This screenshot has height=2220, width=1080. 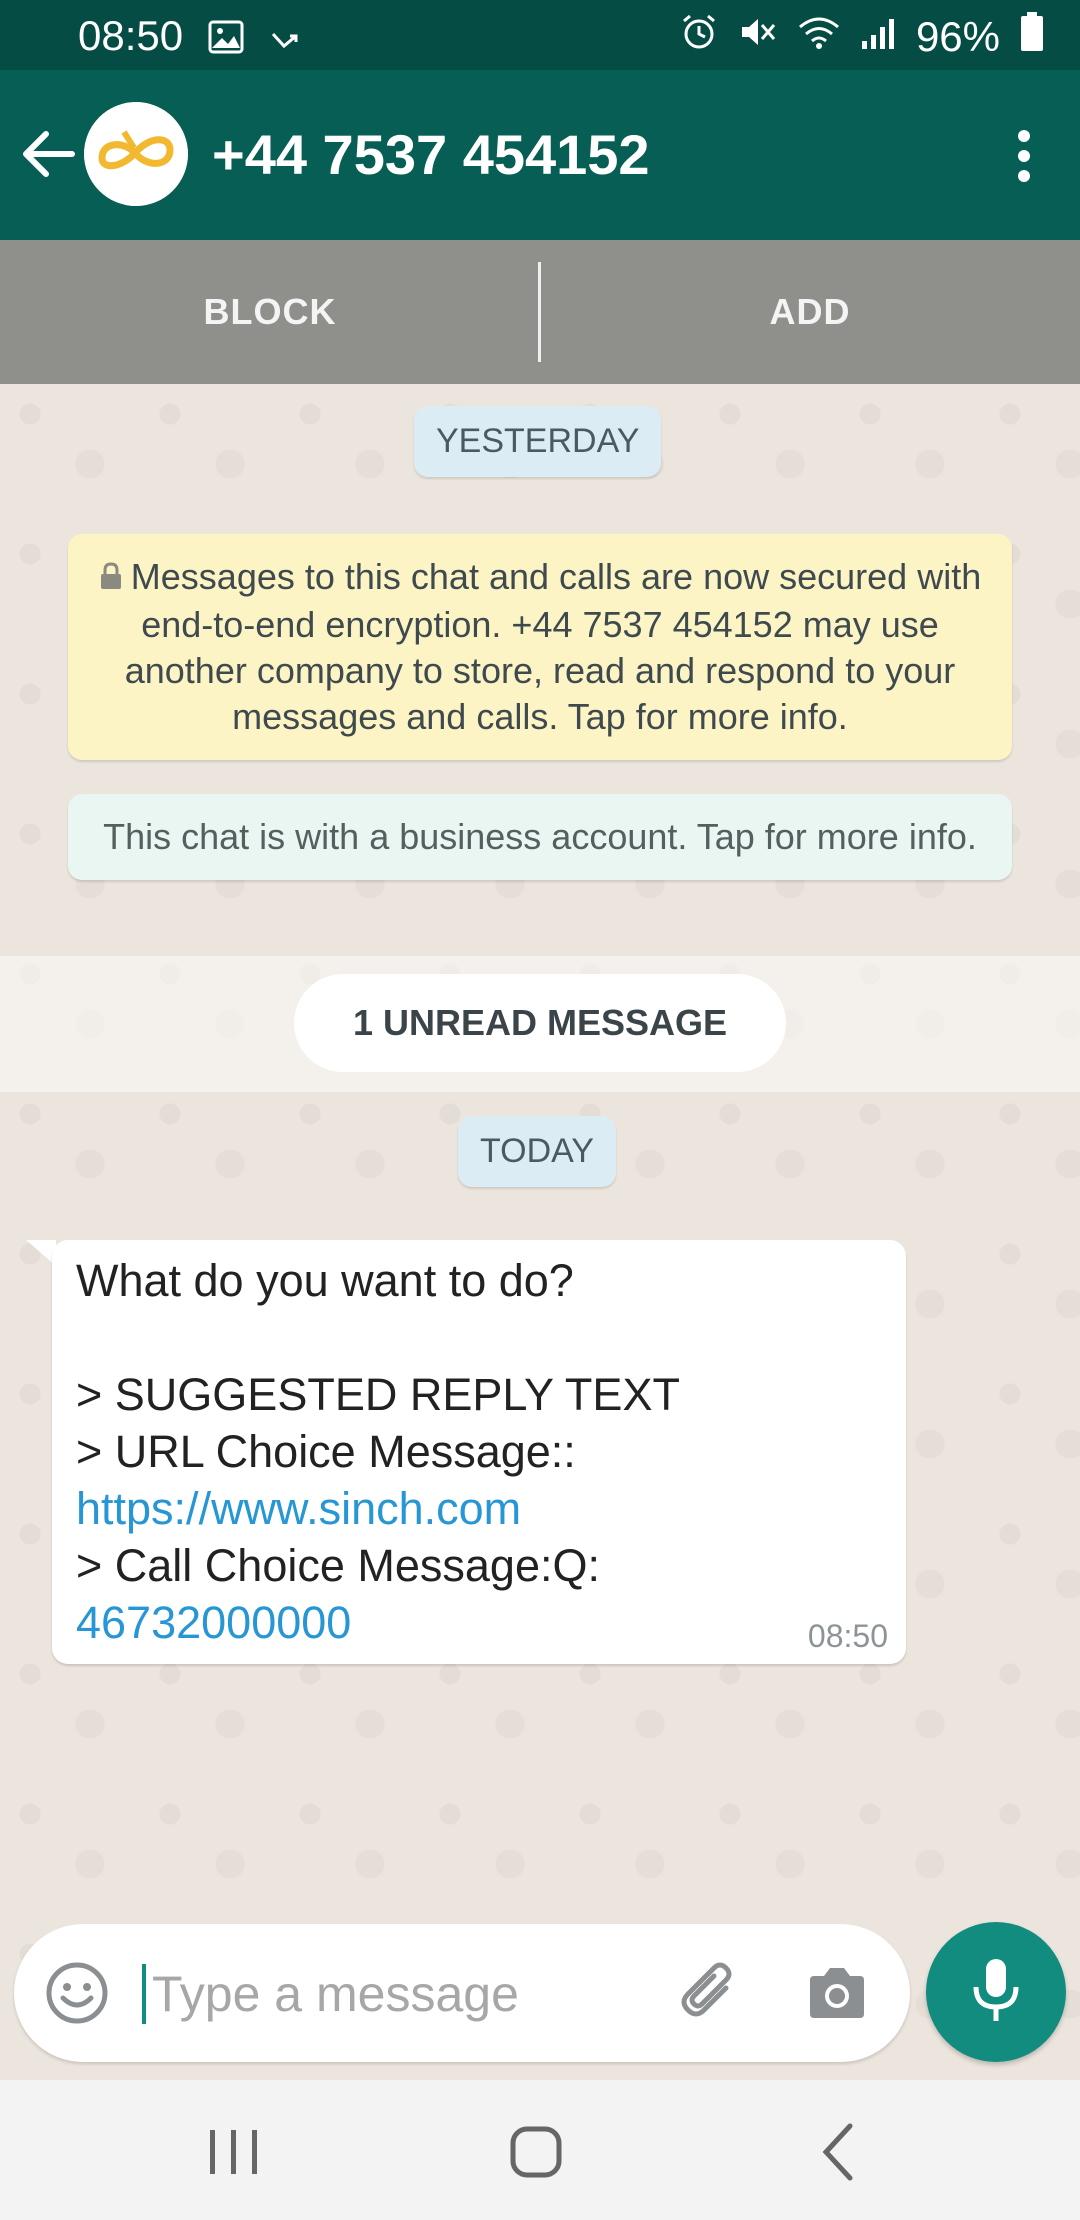 What do you see at coordinates (270, 312) in the screenshot?
I see `block-button: BLOCK` at bounding box center [270, 312].